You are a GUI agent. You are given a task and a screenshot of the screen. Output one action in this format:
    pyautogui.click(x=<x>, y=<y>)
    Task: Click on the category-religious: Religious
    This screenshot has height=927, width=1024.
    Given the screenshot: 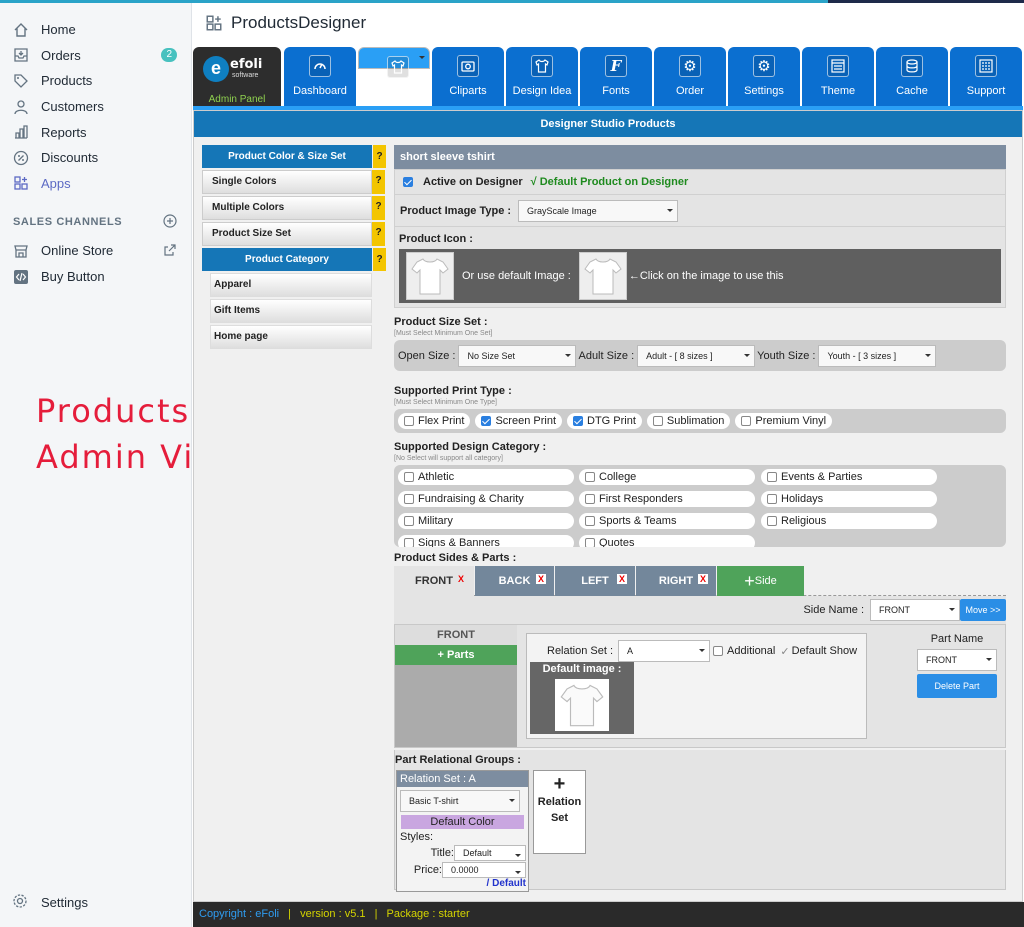 What is the action you would take?
    pyautogui.click(x=849, y=521)
    